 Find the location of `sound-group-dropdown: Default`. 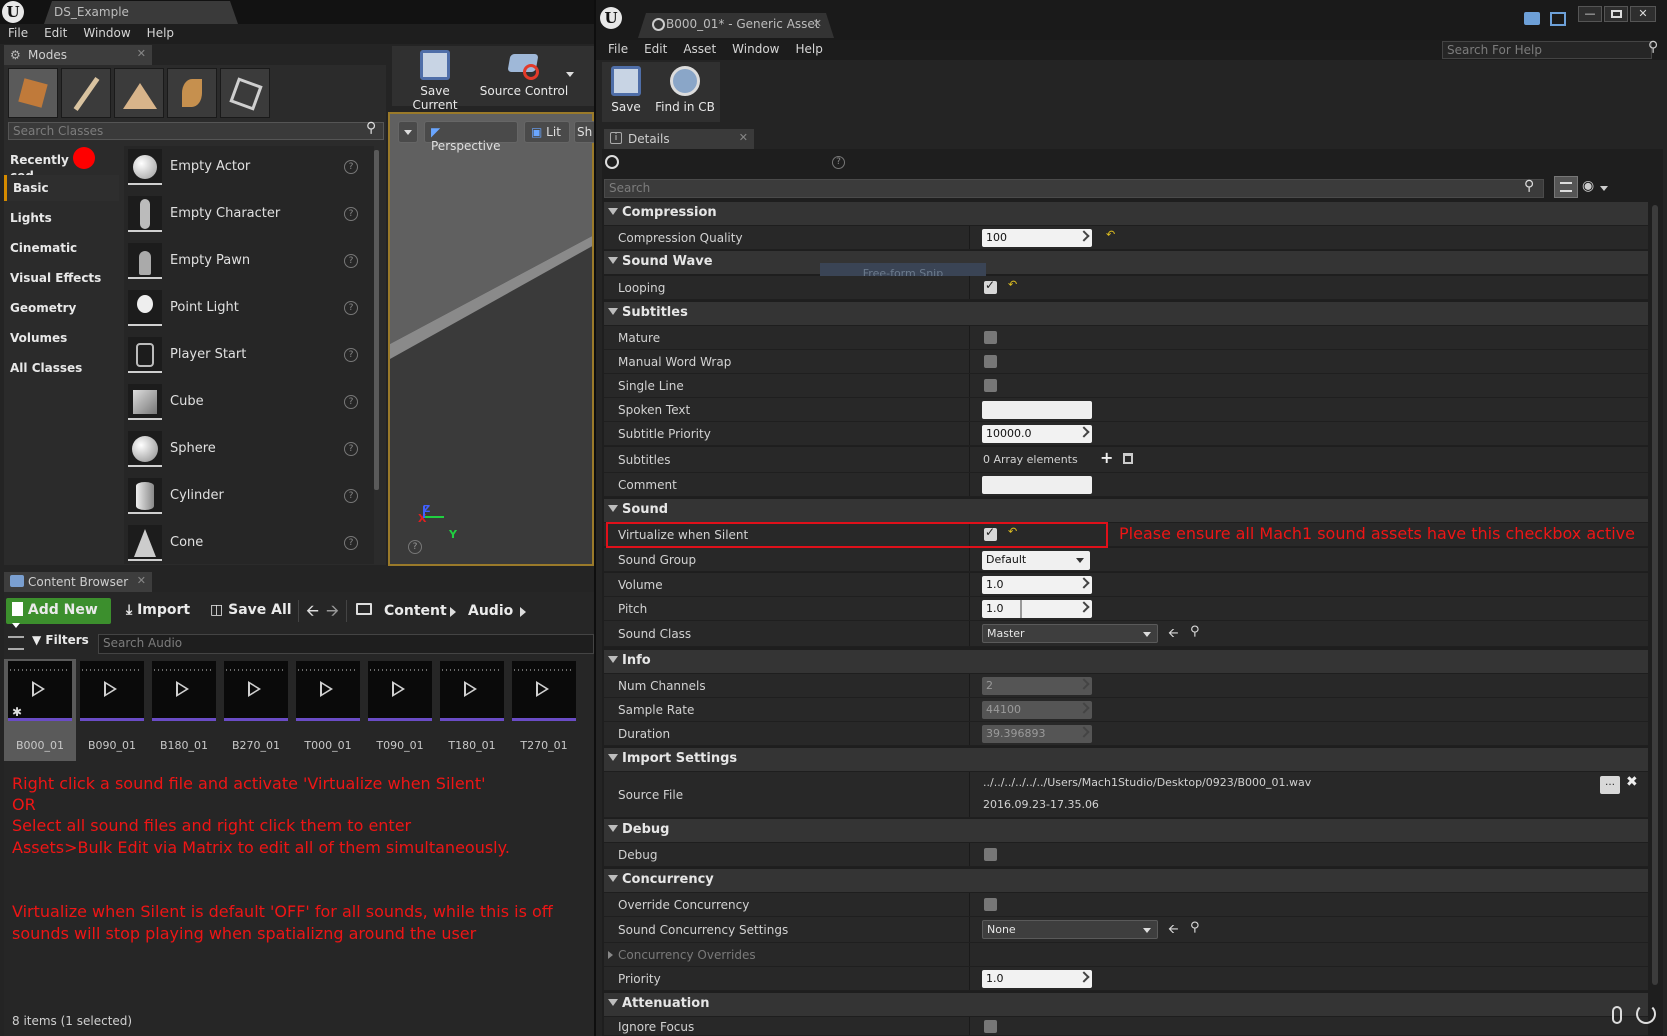

sound-group-dropdown: Default is located at coordinates (1036, 560).